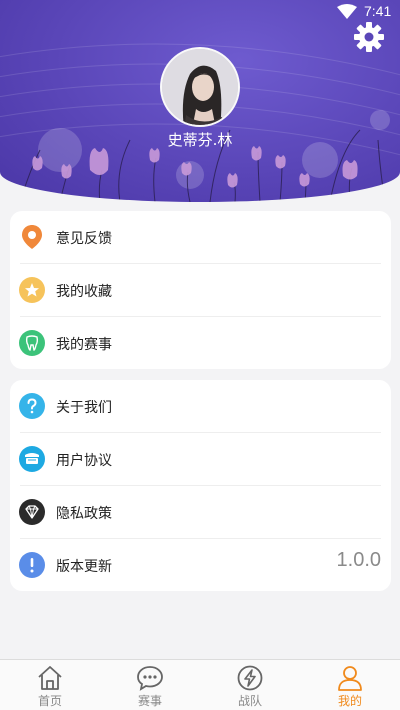 This screenshot has height=710, width=400. What do you see at coordinates (200, 343) in the screenshot?
I see `menu-item-my-events: 我的赛事` at bounding box center [200, 343].